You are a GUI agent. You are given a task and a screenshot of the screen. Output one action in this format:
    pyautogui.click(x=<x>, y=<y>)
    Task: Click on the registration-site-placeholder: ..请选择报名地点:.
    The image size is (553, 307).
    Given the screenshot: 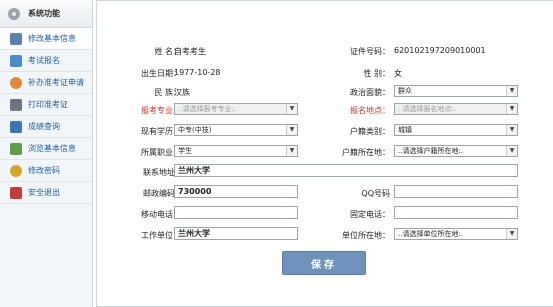 What is the action you would take?
    pyautogui.click(x=427, y=109)
    